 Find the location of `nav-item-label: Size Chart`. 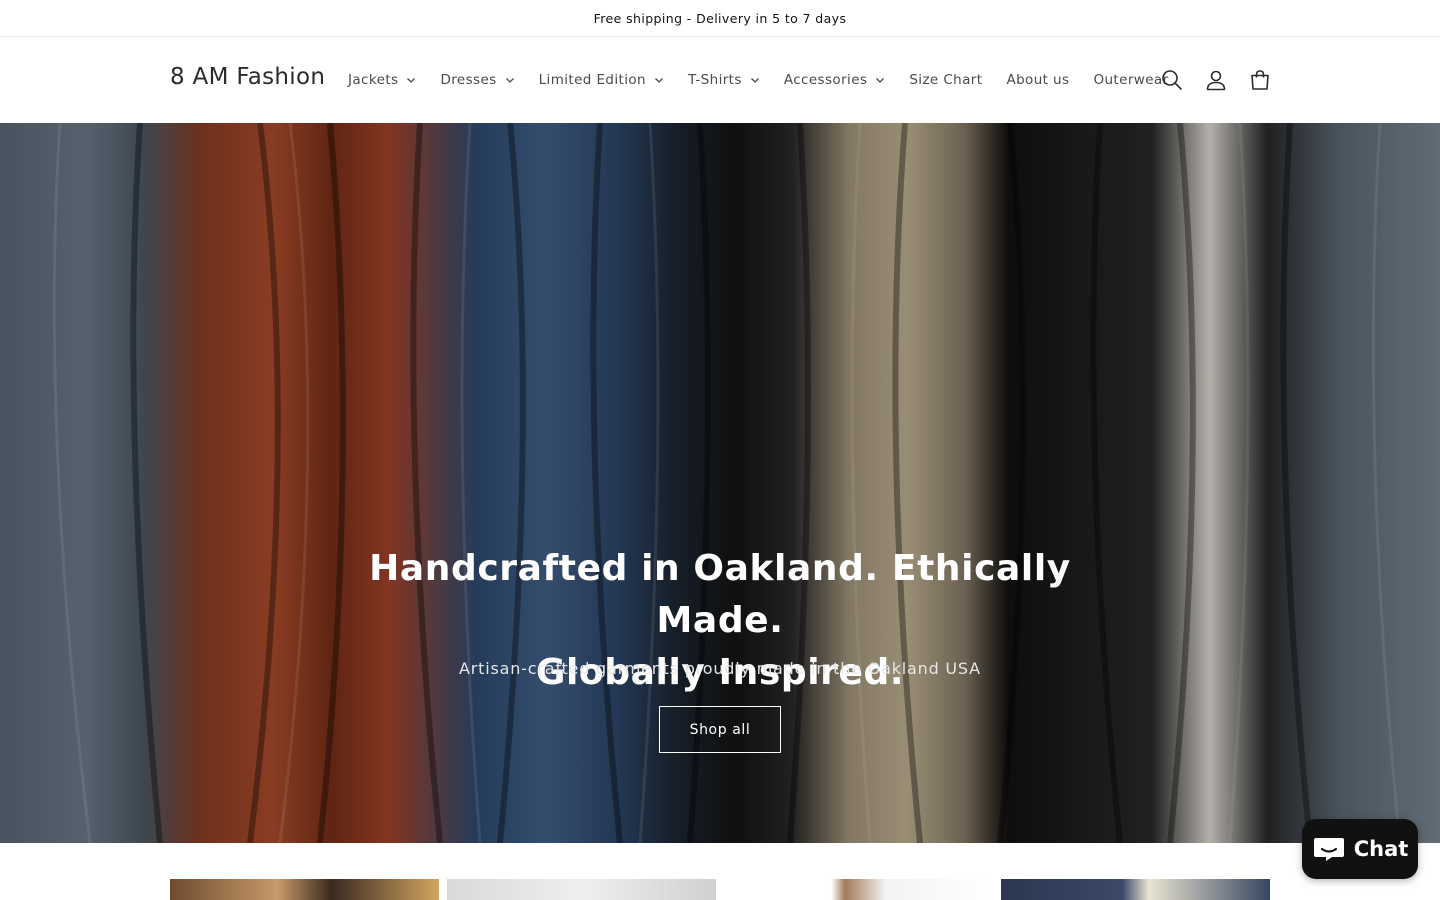

nav-item-label: Size Chart is located at coordinates (946, 80).